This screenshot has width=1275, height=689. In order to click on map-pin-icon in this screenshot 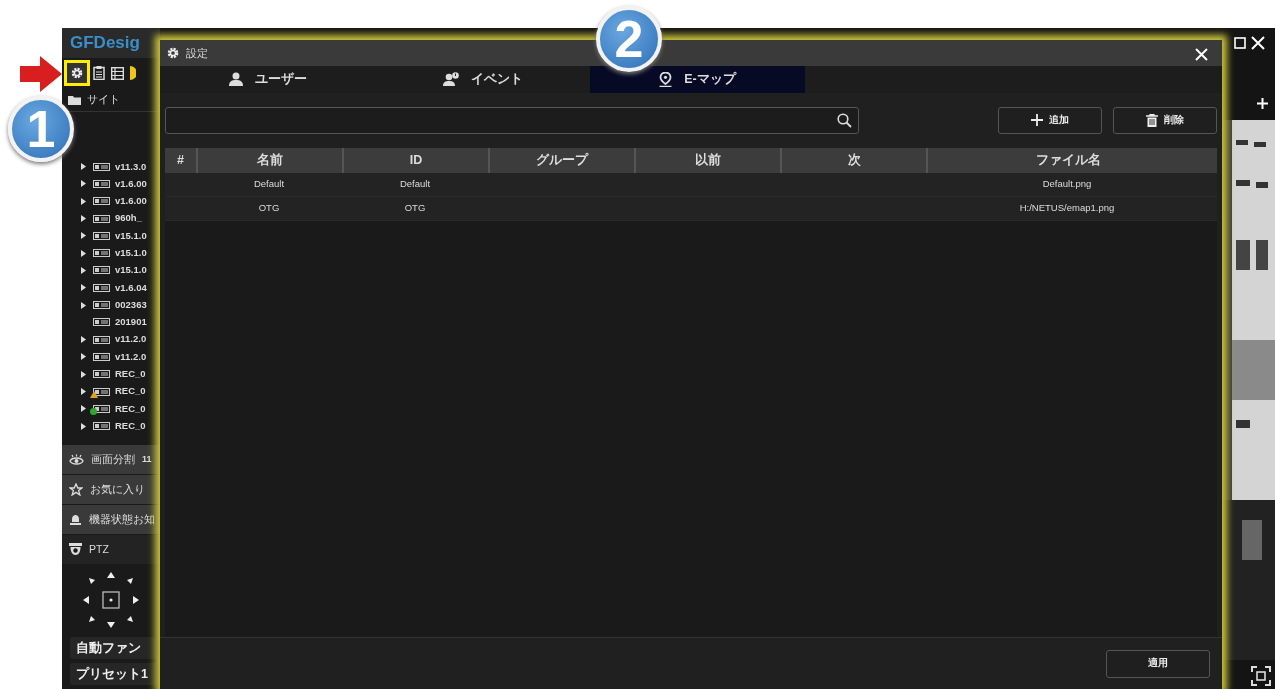, I will do `click(666, 79)`.